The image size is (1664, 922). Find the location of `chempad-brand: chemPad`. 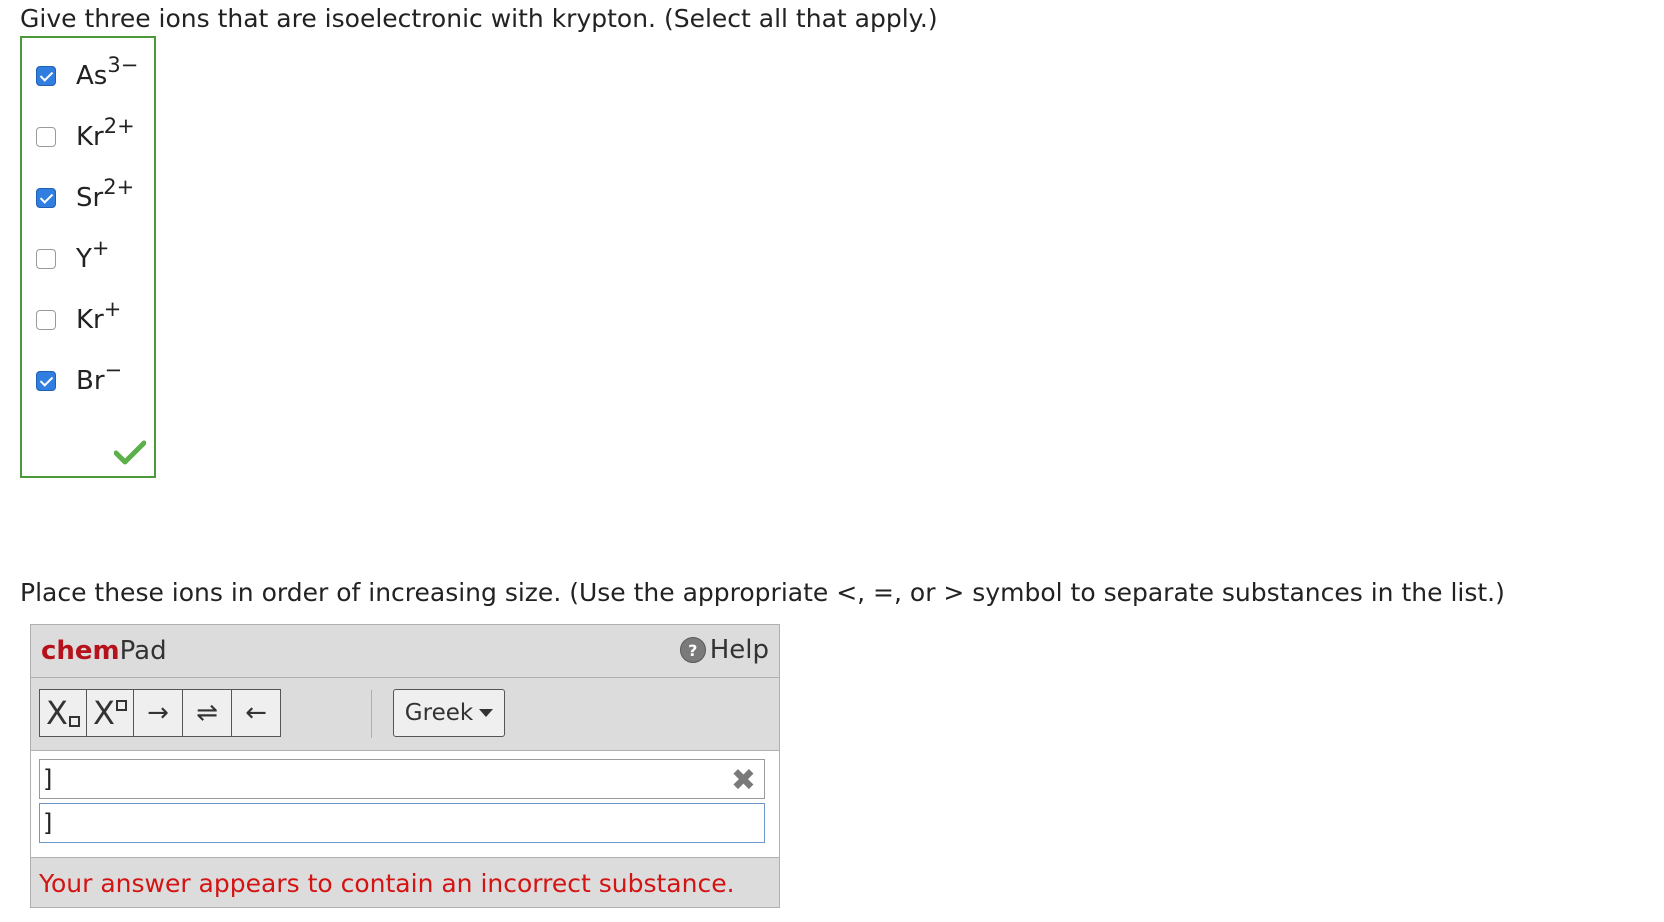

chempad-brand: chemPad is located at coordinates (104, 651).